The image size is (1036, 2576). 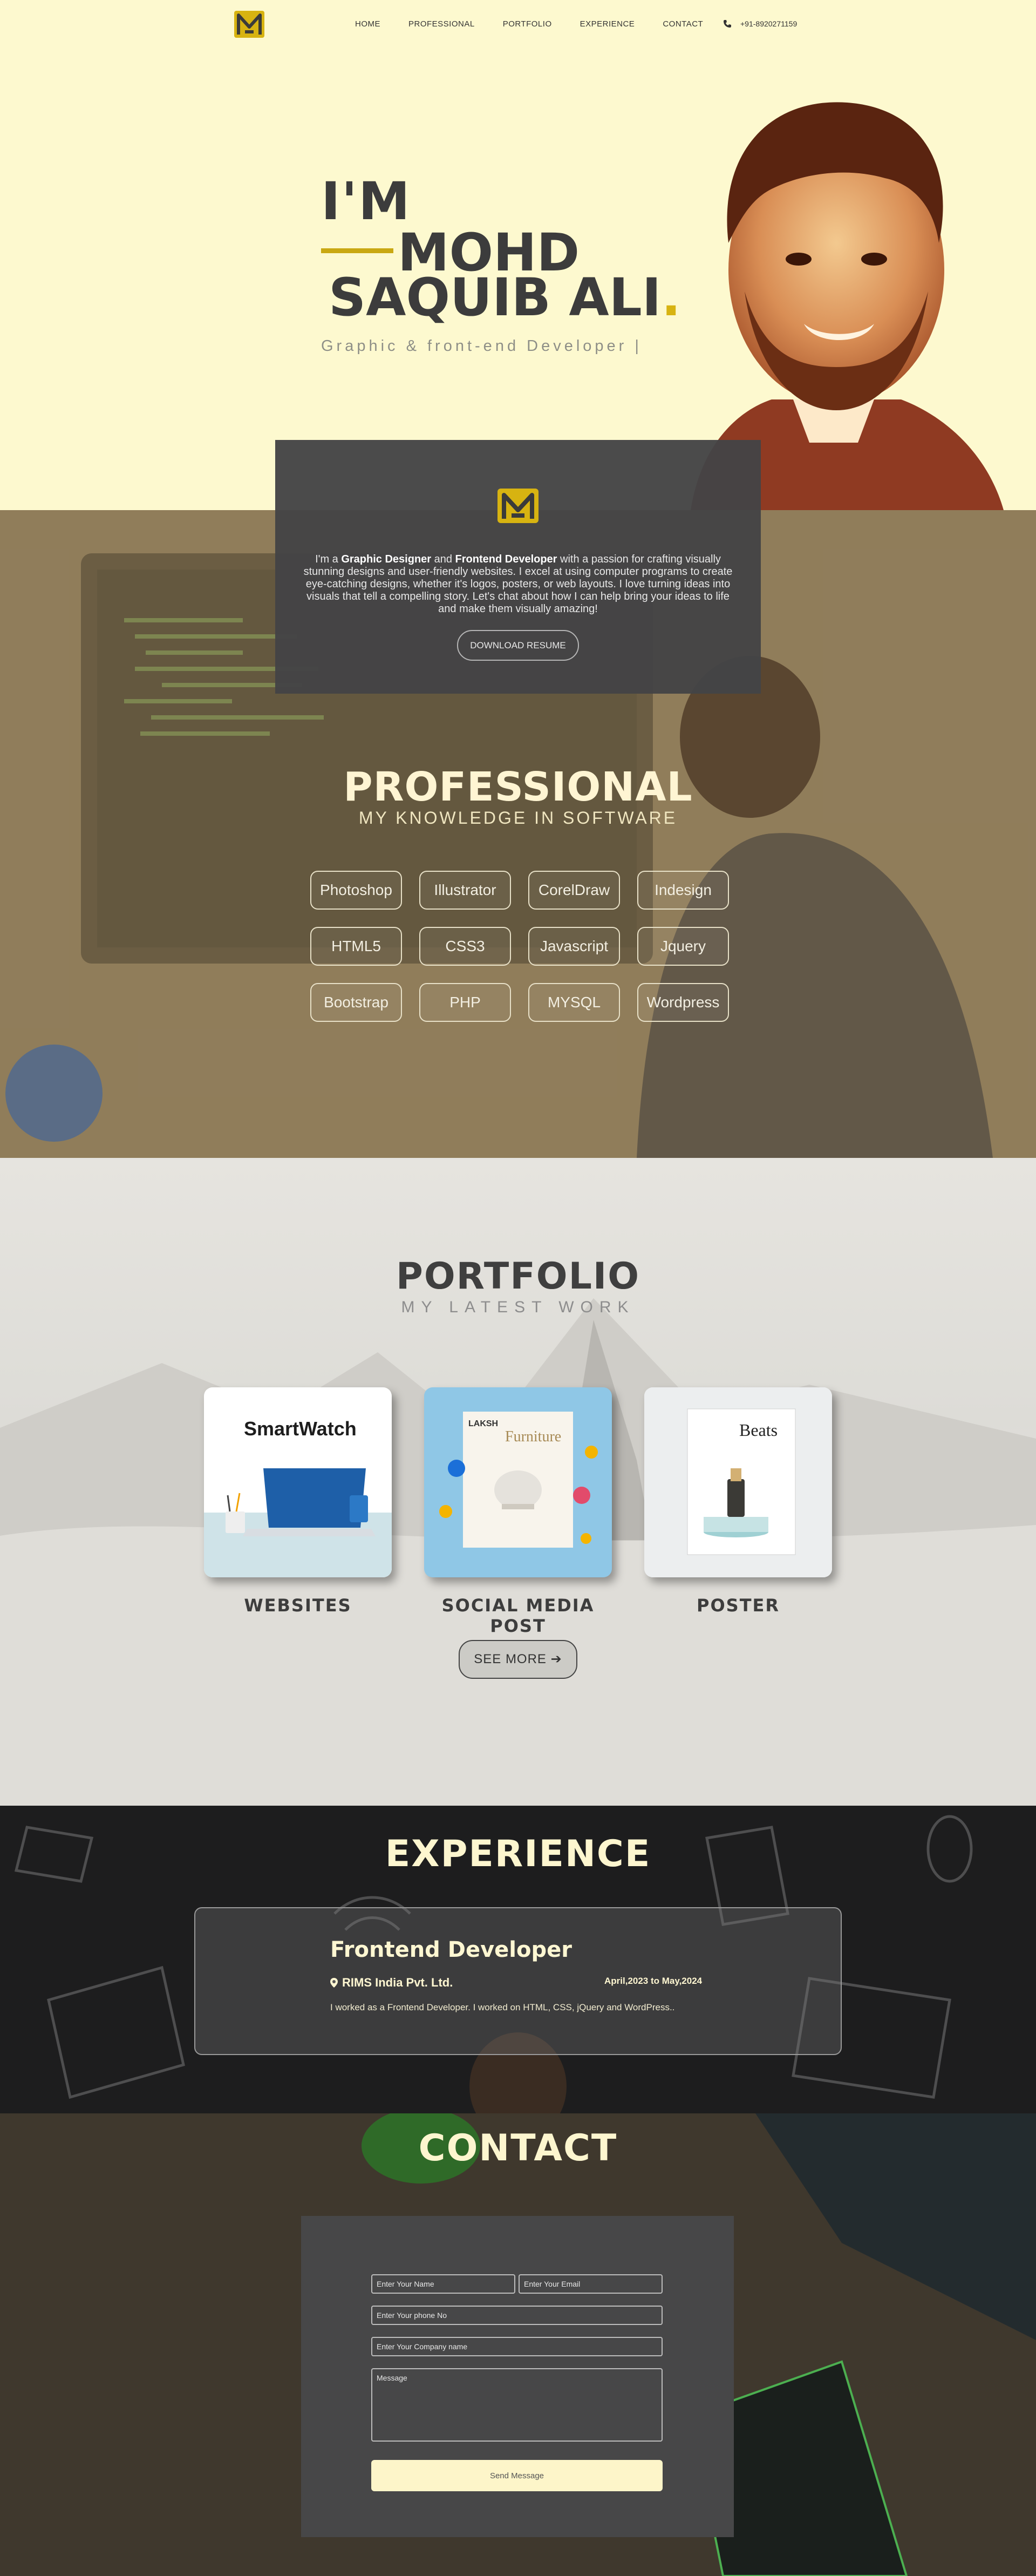 I want to click on company-input, so click(x=517, y=2346).